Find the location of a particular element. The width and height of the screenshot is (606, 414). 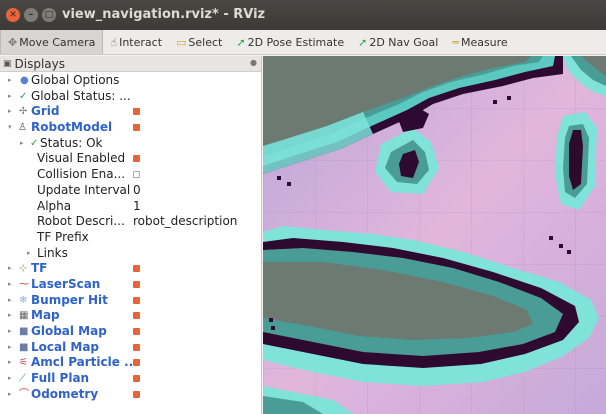

tree-item-grid: ▸ ✢ Grid is located at coordinates (130, 112).